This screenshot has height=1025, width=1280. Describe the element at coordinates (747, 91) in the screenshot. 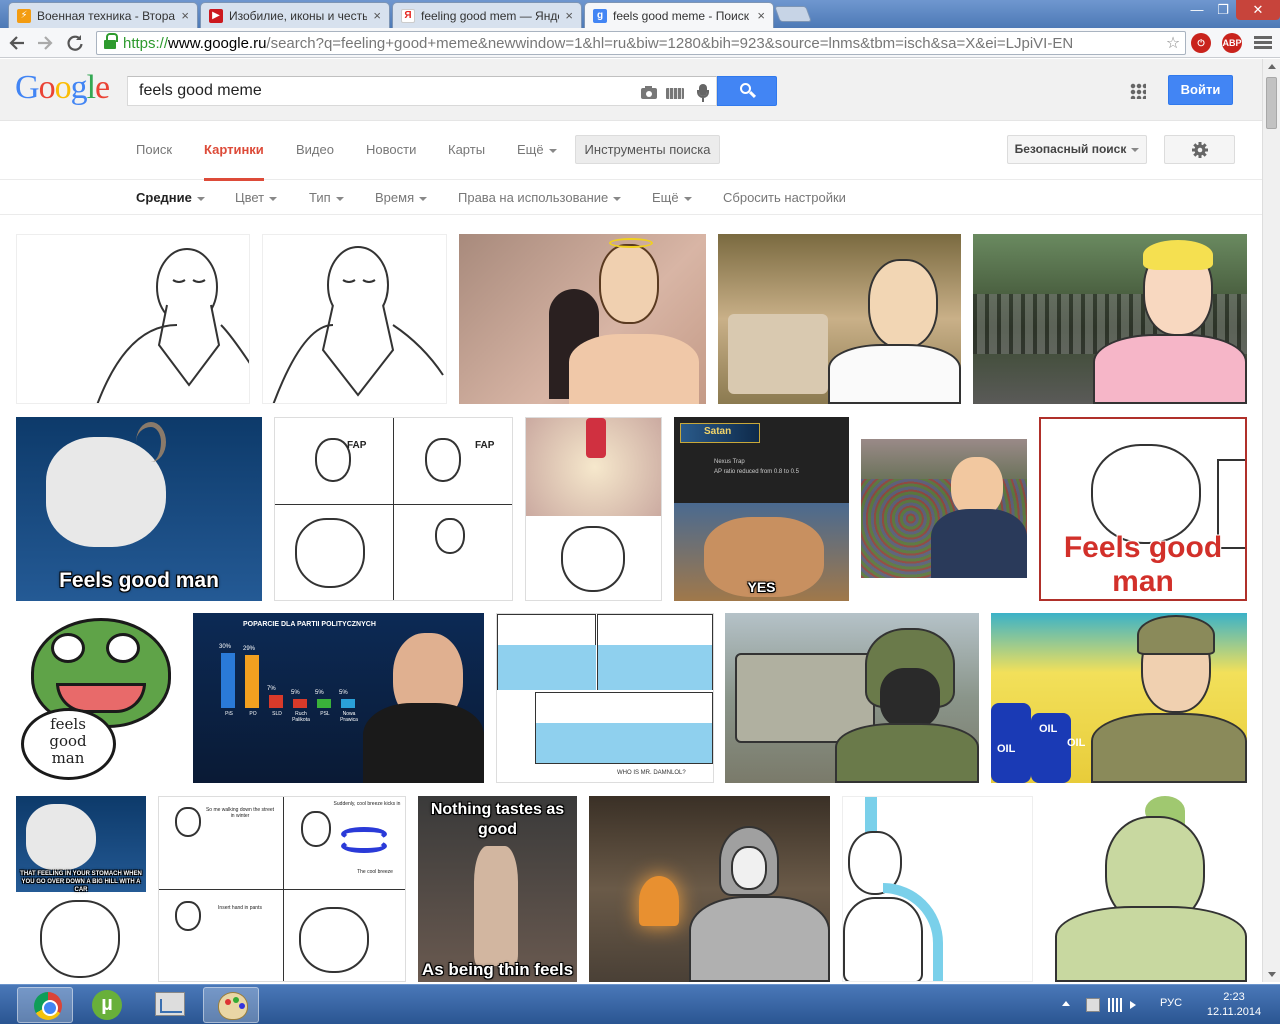

I see `search-button` at that location.